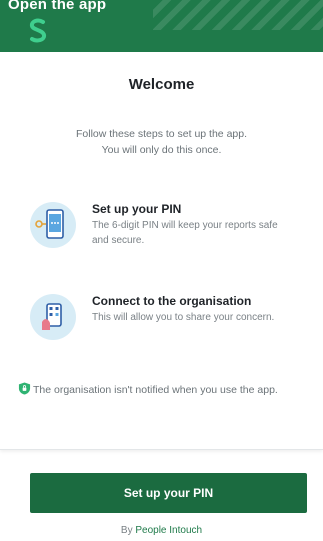 The image size is (323, 541). What do you see at coordinates (161, 150) in the screenshot?
I see `intro-line-2: You will only do this once.` at bounding box center [161, 150].